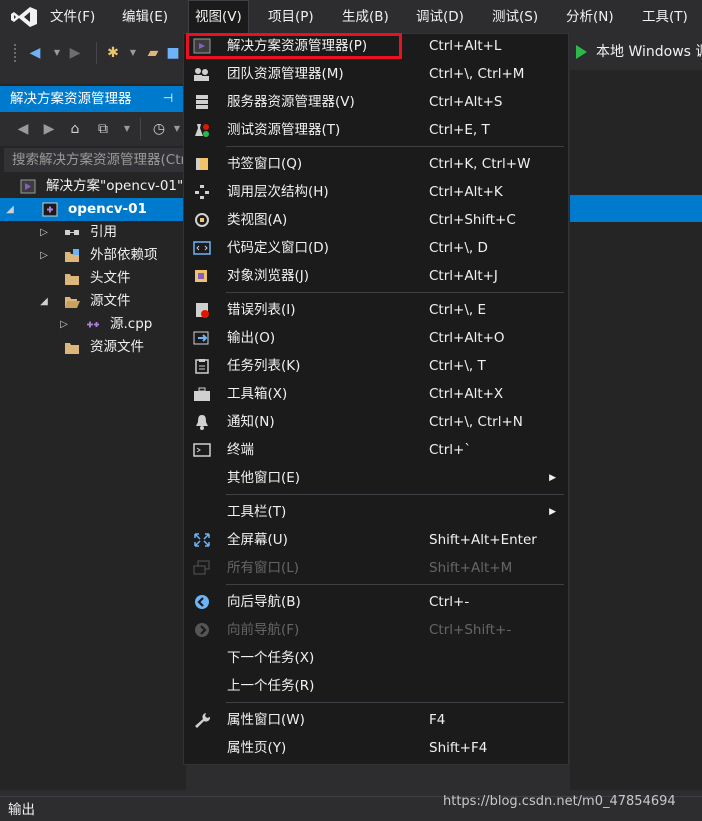 Image resolution: width=702 pixels, height=821 pixels. I want to click on view-menu-item: 下一个任务(X), so click(376, 658).